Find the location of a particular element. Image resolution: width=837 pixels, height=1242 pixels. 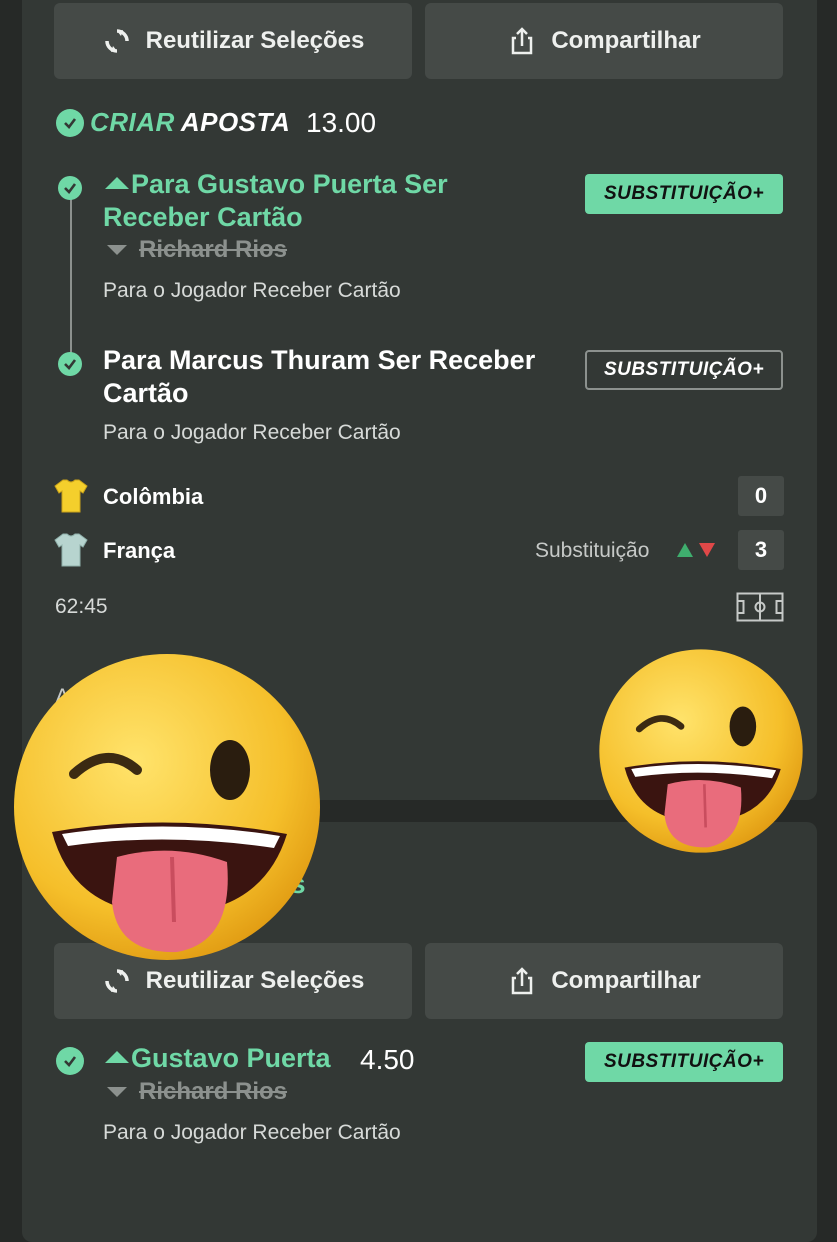

aposta-label: APOSTA is located at coordinates (235, 122).